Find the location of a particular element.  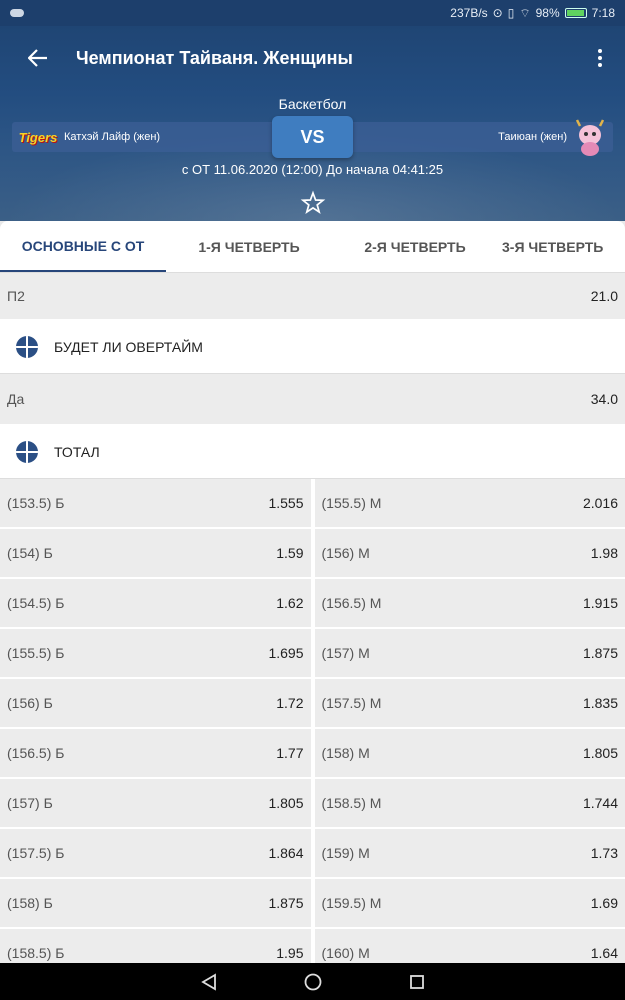

bet-odd: 1.915 is located at coordinates (600, 603).